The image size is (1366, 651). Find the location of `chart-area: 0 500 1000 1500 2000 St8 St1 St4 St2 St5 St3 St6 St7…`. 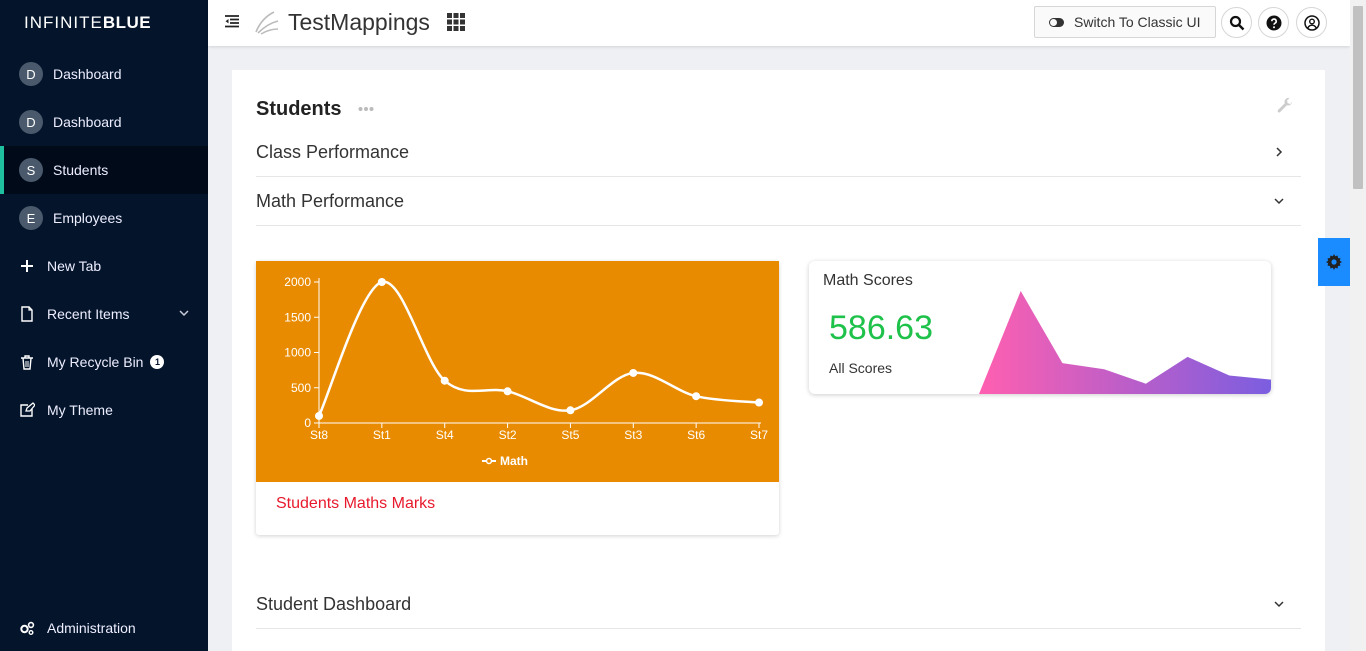

chart-area: 0 500 1000 1500 2000 St8 St1 St4 St2 St5 St3 St6 St7… is located at coordinates (517, 371).